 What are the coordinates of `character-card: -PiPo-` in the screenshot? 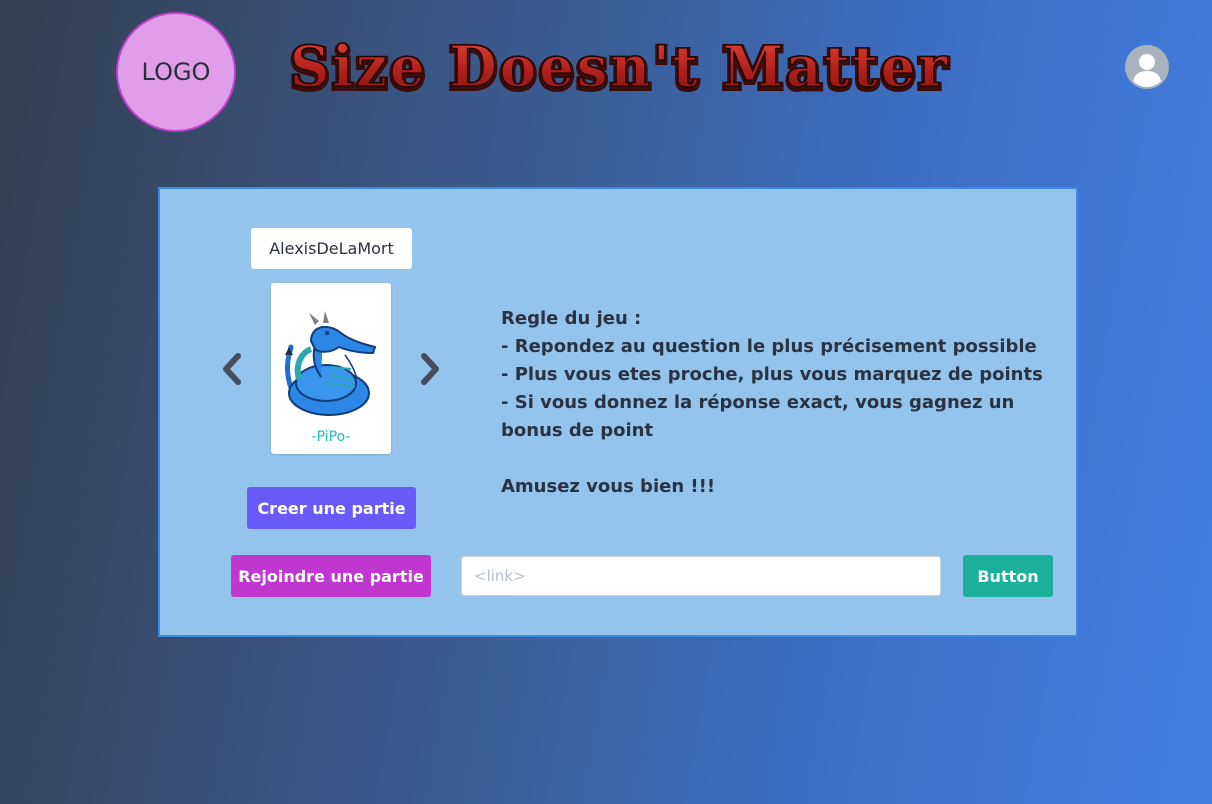 It's located at (331, 368).